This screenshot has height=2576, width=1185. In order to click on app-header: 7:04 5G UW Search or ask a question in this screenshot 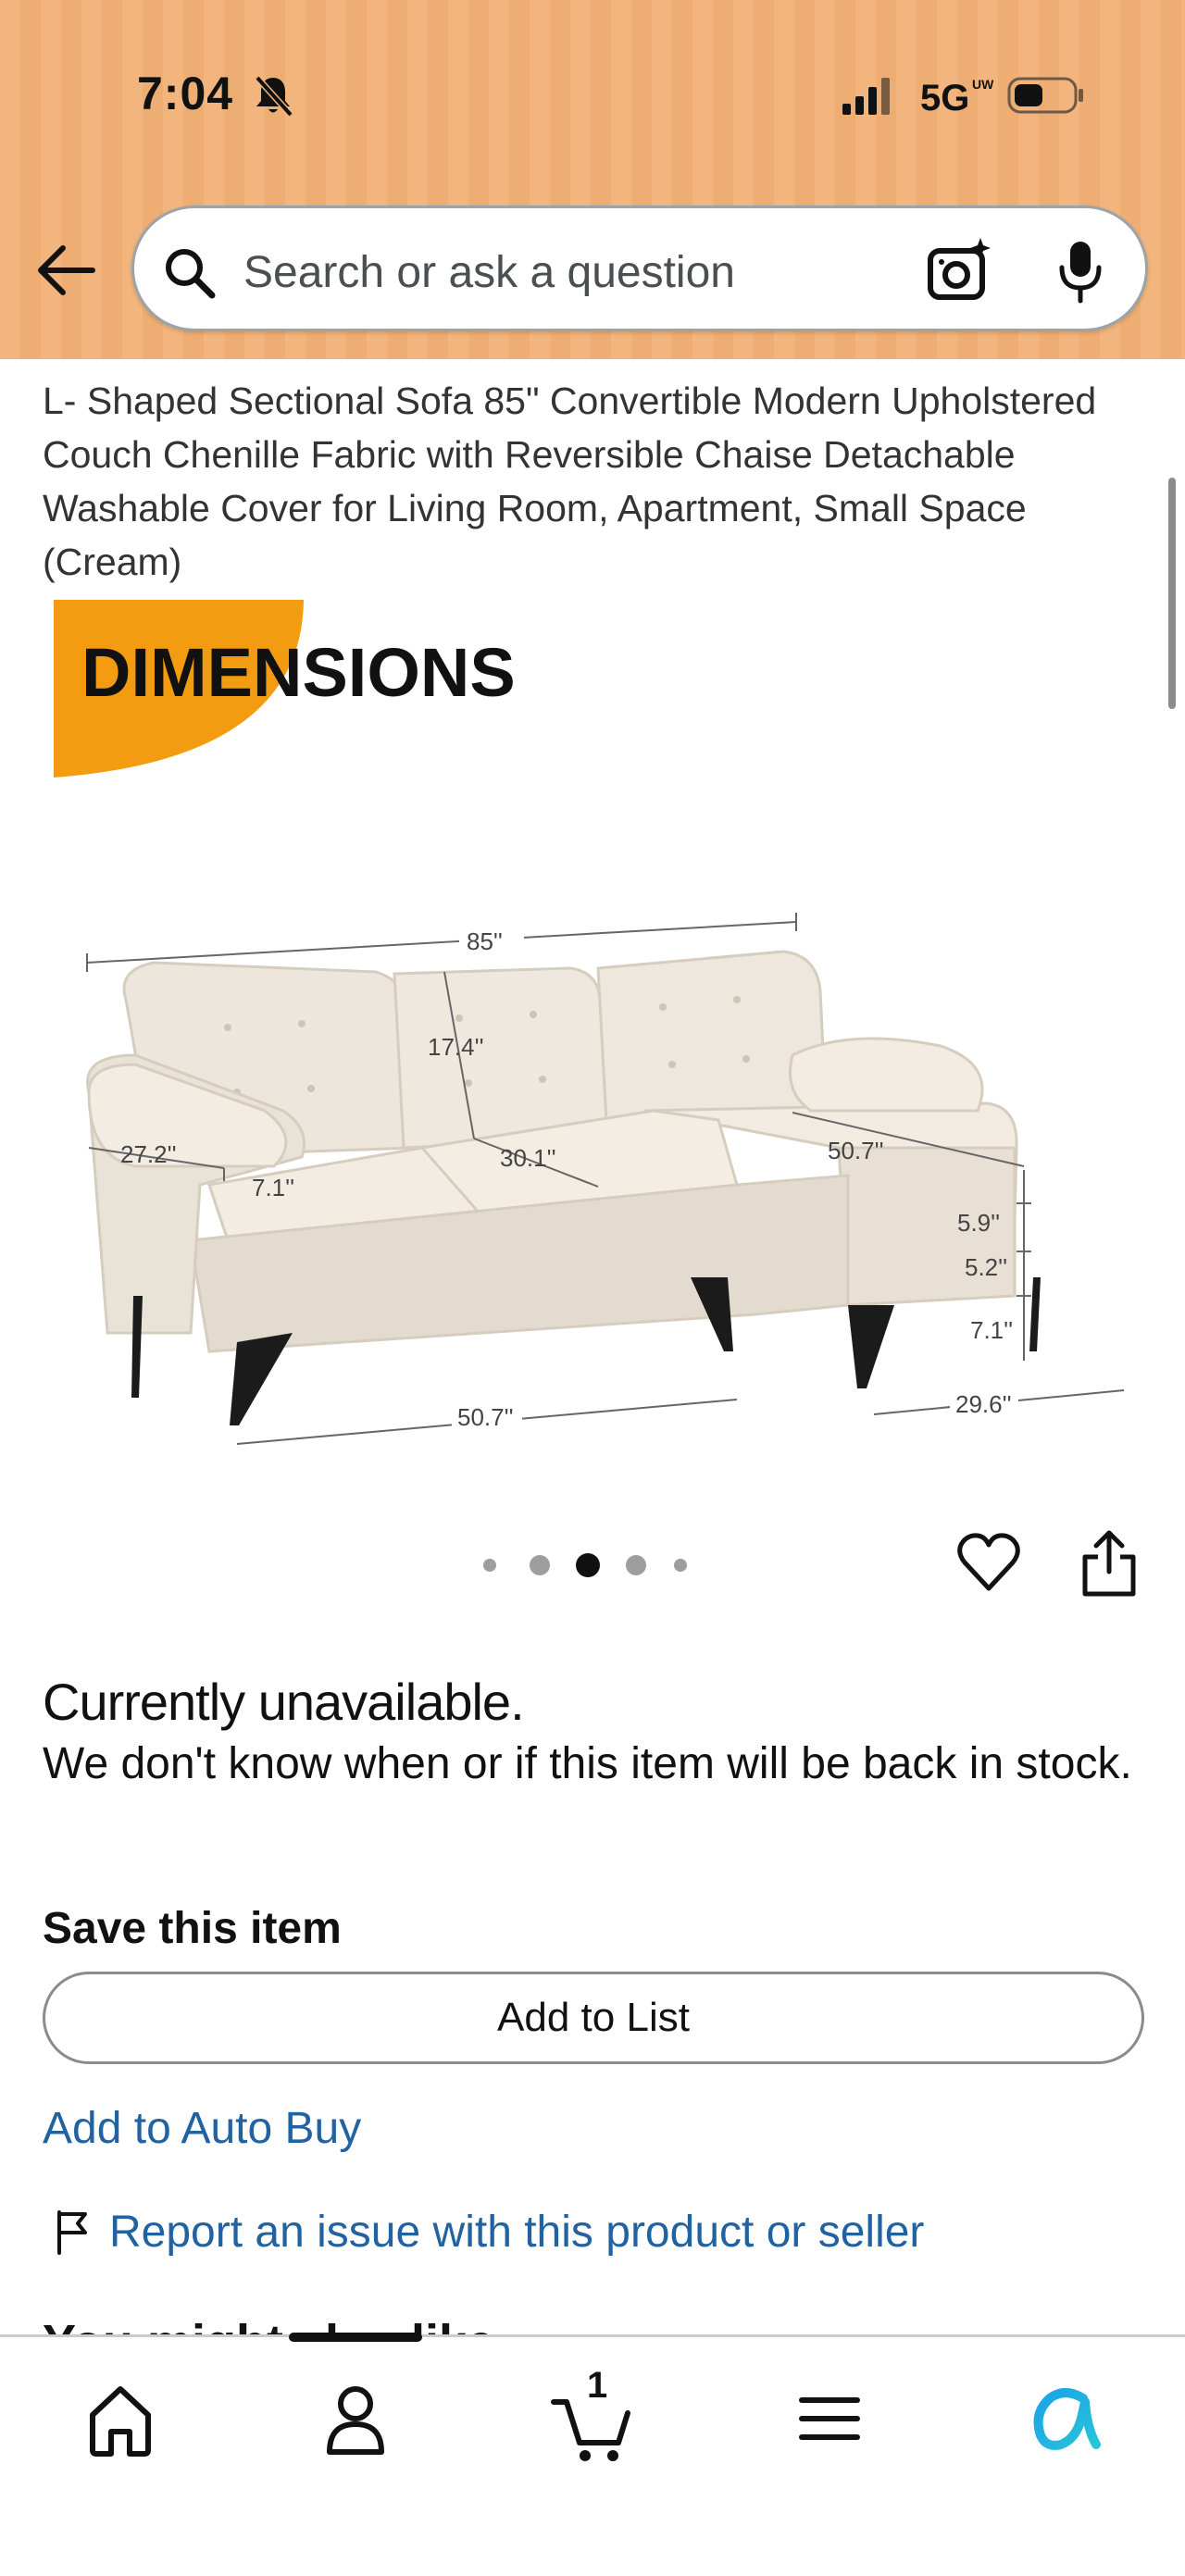, I will do `click(592, 179)`.